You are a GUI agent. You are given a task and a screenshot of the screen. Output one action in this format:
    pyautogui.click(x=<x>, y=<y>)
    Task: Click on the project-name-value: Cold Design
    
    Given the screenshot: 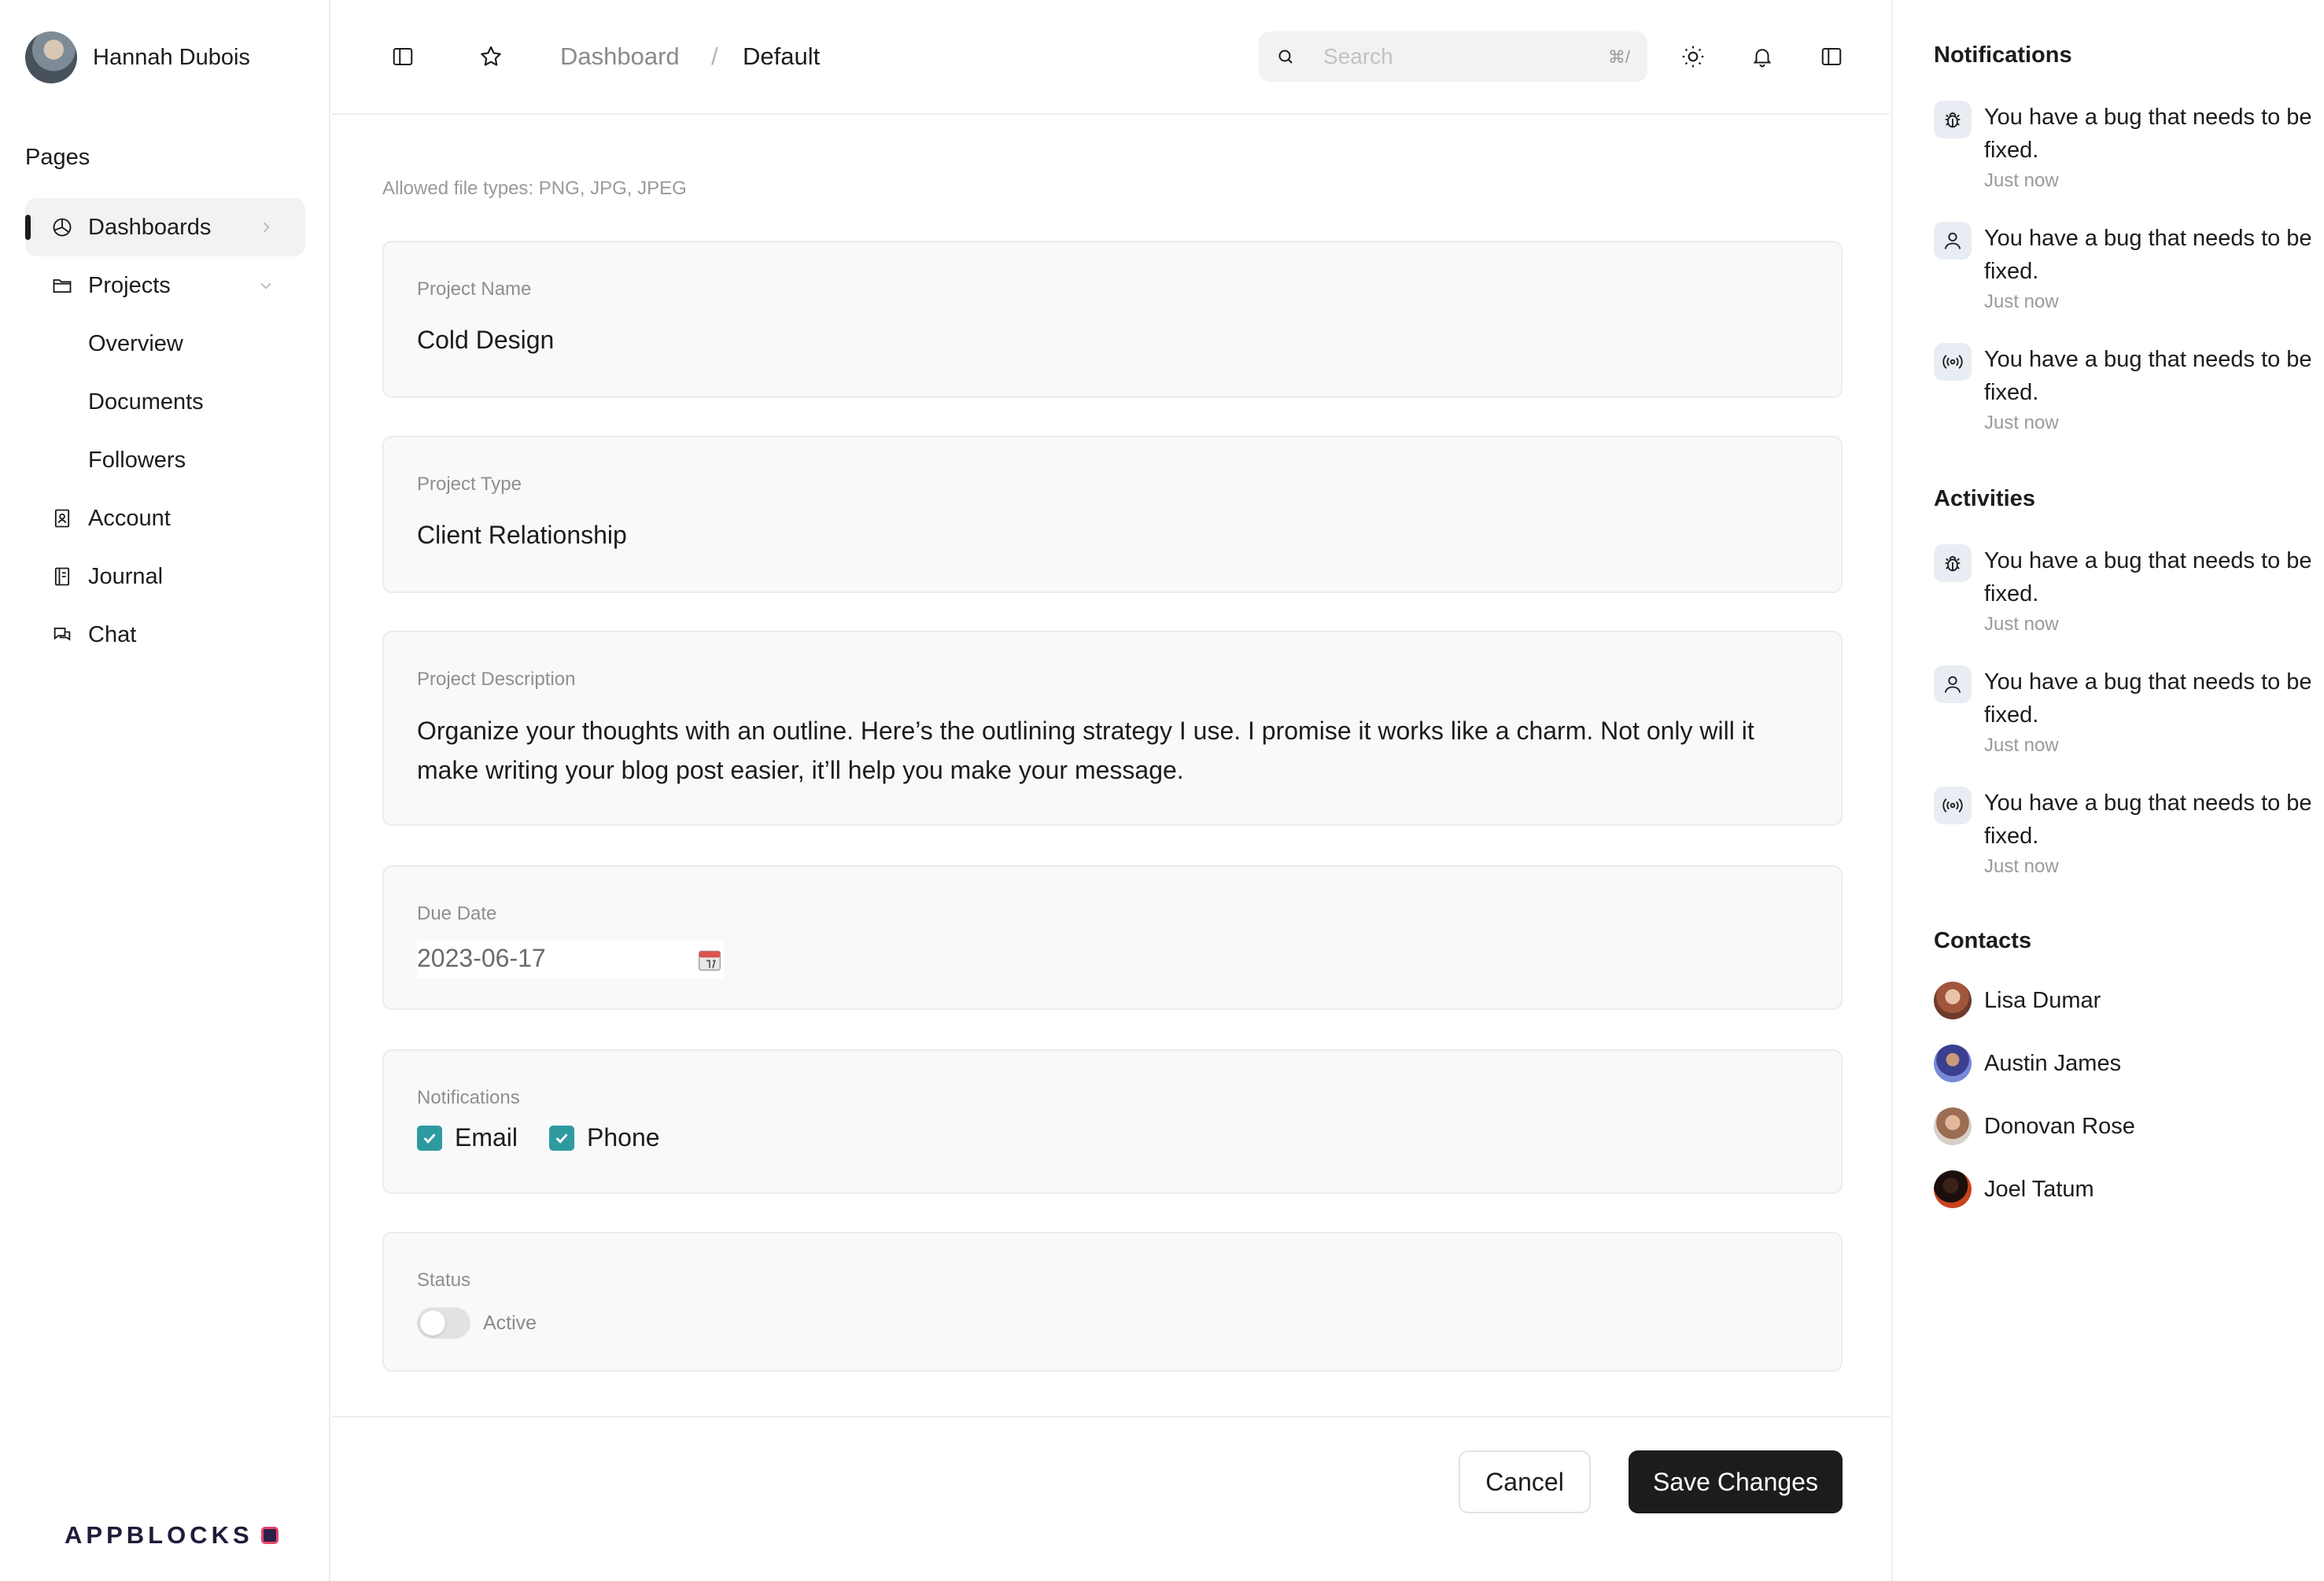 What is the action you would take?
    pyautogui.click(x=486, y=340)
    